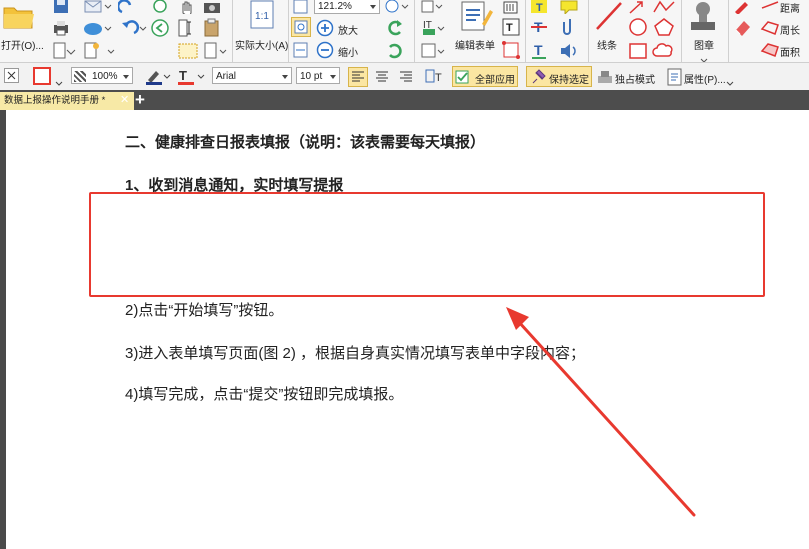 Image resolution: width=809 pixels, height=549 pixels. Describe the element at coordinates (703, 17) in the screenshot. I see `stamp-icon` at that location.